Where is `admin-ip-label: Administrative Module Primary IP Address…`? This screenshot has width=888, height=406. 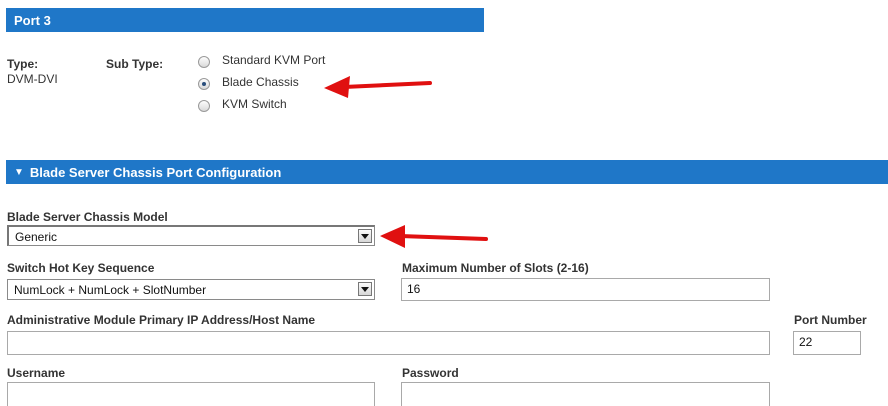
admin-ip-label: Administrative Module Primary IP Address… is located at coordinates (161, 320).